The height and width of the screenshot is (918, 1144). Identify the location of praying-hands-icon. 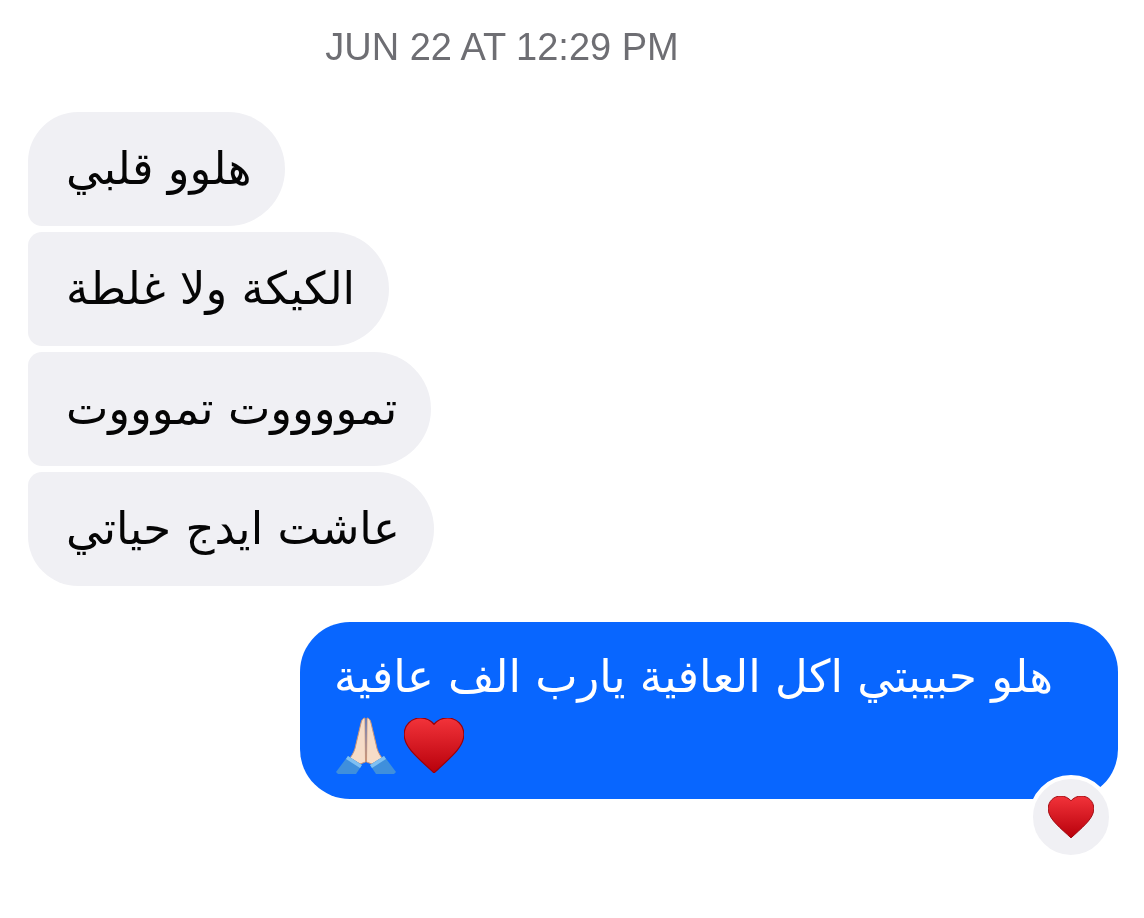
(366, 745).